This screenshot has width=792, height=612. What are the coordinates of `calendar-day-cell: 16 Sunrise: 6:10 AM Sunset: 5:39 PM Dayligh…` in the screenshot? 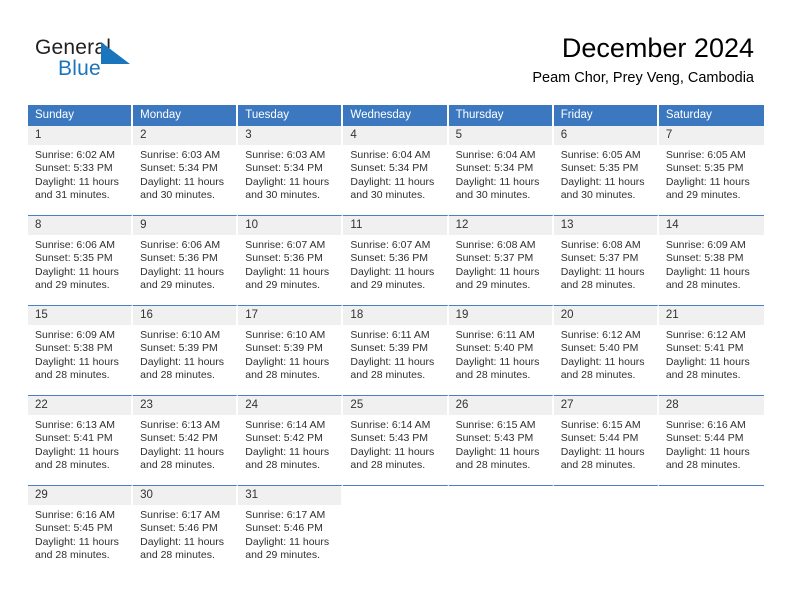 It's located at (186, 351).